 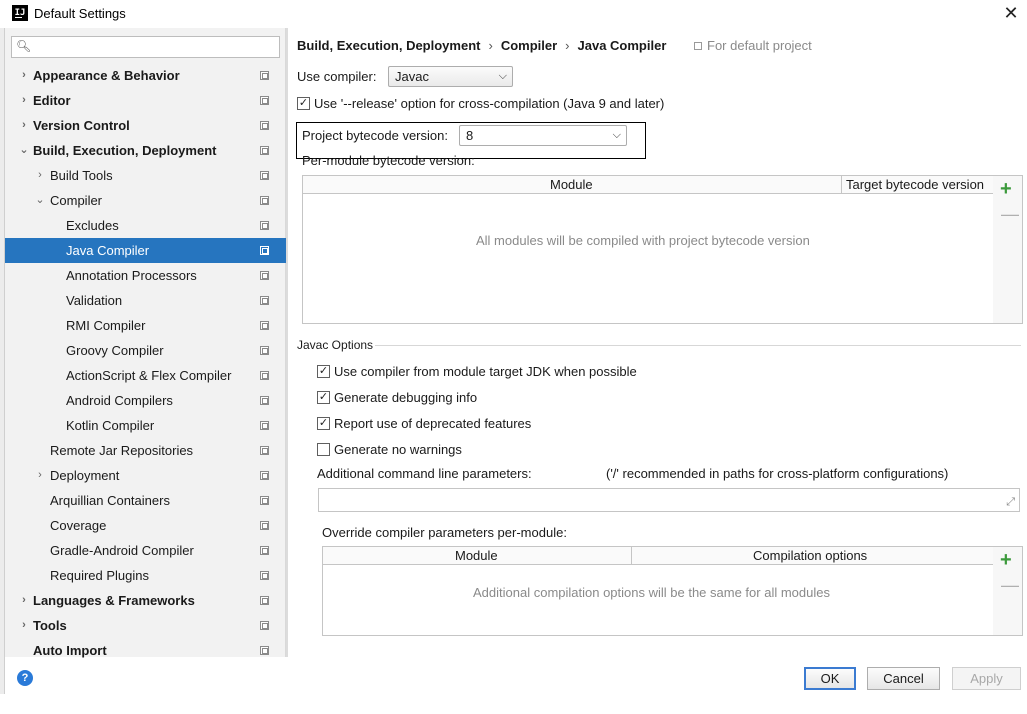 I want to click on sidebar-item: Android Compilers, so click(x=145, y=400).